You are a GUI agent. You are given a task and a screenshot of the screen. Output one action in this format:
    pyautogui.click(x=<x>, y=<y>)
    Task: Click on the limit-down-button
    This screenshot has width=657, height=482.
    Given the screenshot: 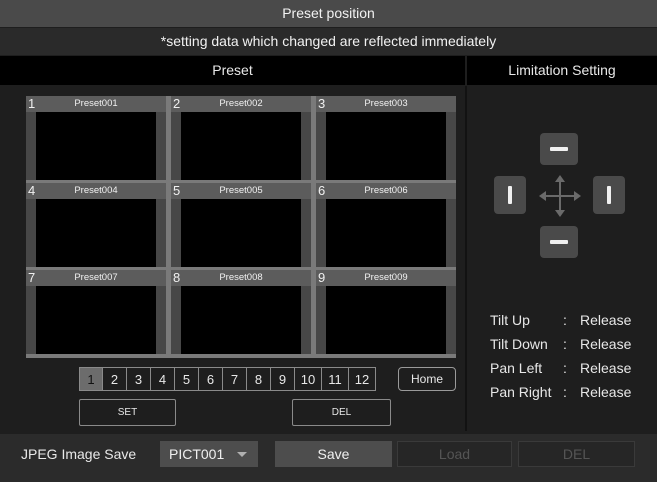 What is the action you would take?
    pyautogui.click(x=559, y=242)
    